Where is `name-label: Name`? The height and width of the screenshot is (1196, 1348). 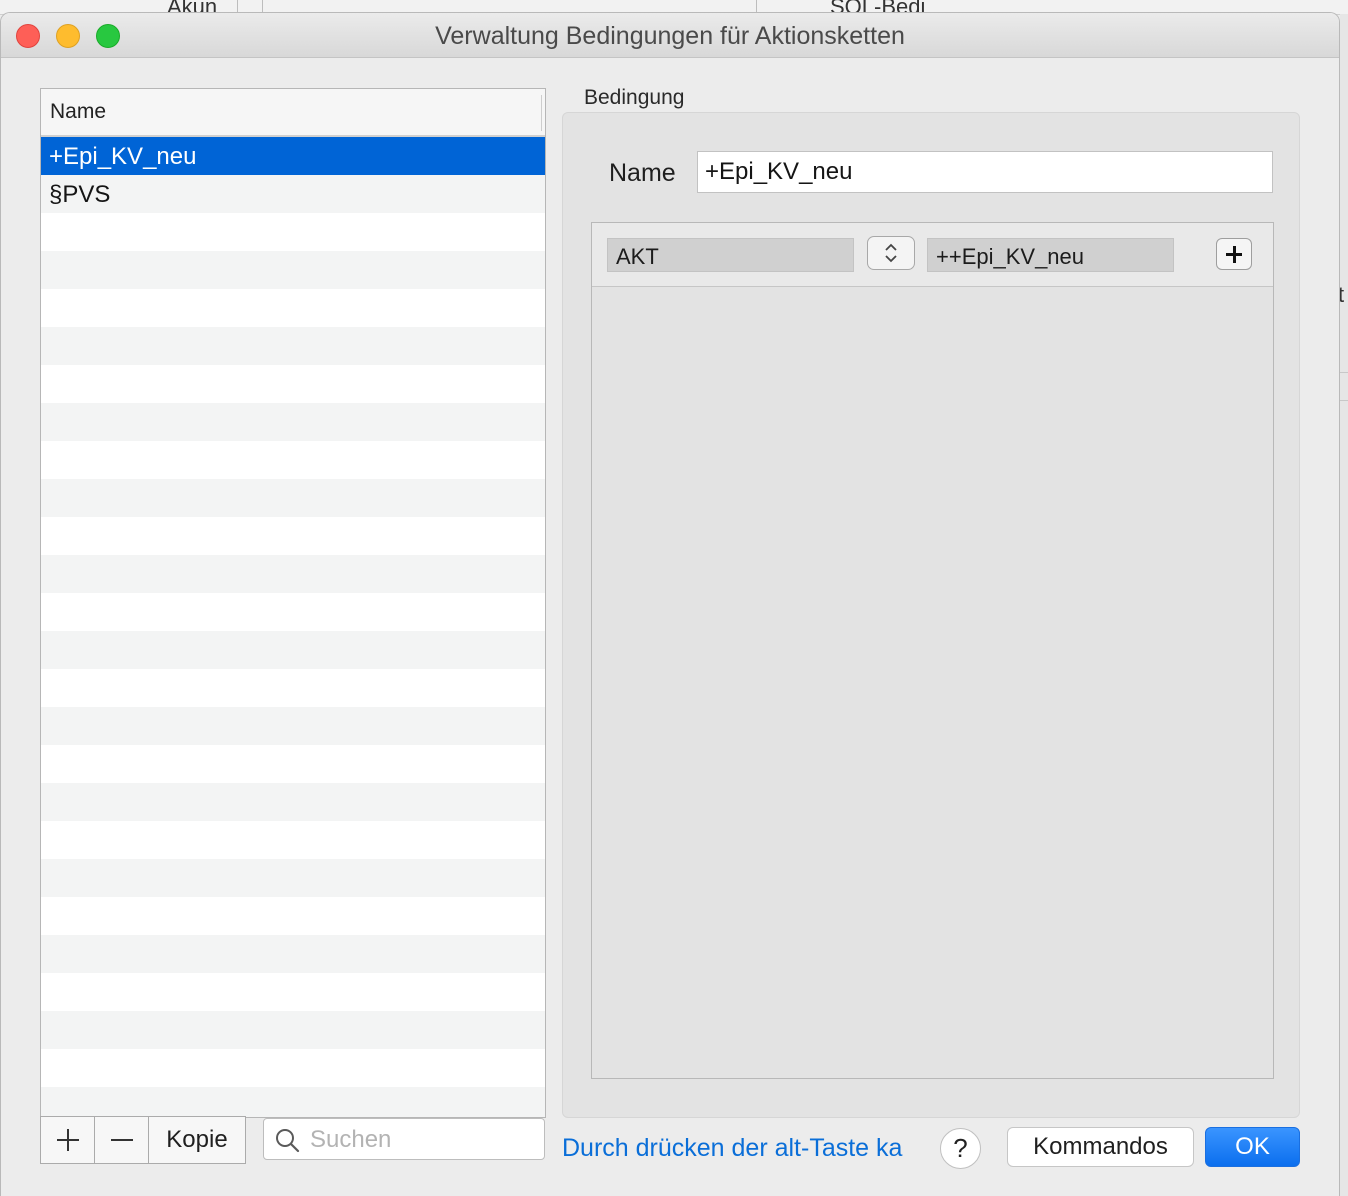 name-label: Name is located at coordinates (642, 173).